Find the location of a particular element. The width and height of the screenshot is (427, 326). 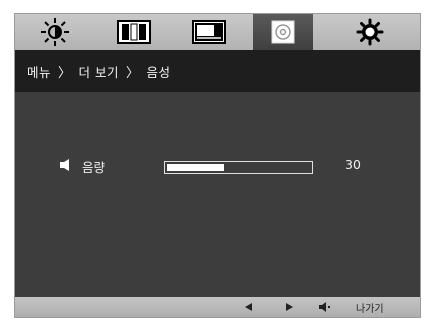

brightness-icon is located at coordinates (55, 32).